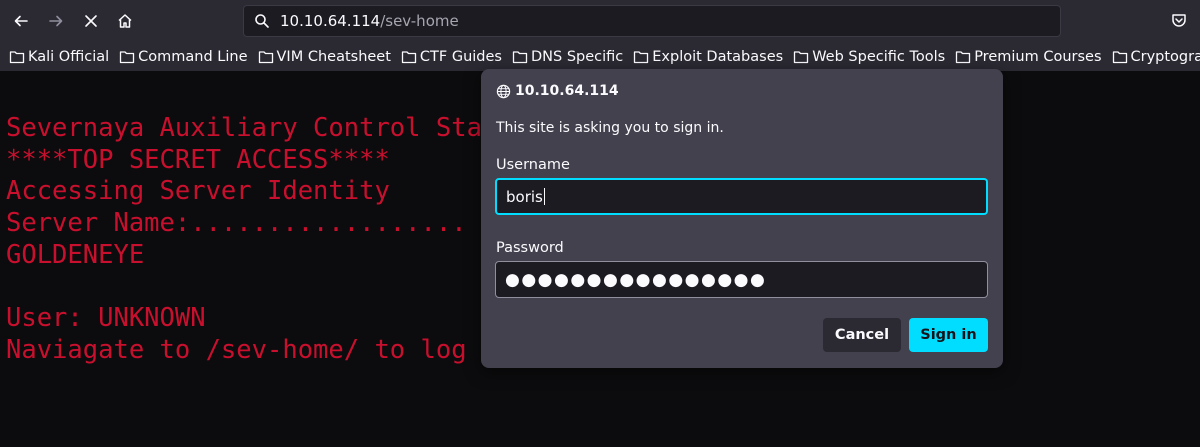 This screenshot has height=447, width=1200. I want to click on search-icon, so click(262, 21).